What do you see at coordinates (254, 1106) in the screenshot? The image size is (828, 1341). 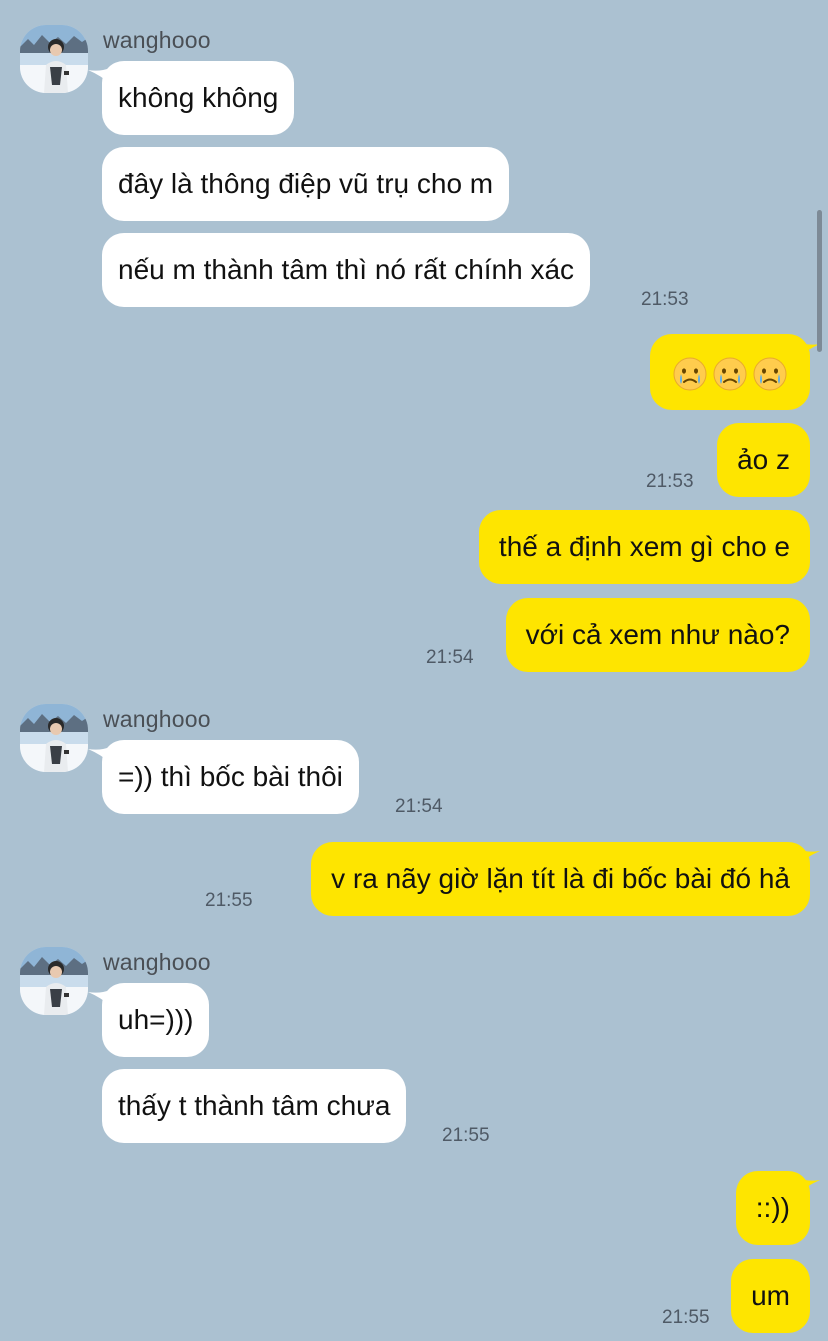 I see `incoming-message: thấy t thành tâm chưa` at bounding box center [254, 1106].